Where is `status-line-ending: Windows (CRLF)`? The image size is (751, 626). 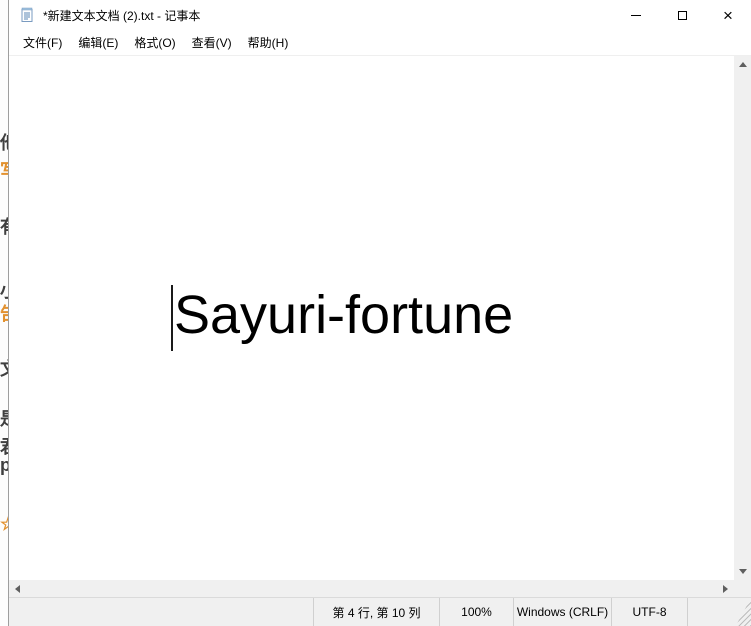 status-line-ending: Windows (CRLF) is located at coordinates (562, 612).